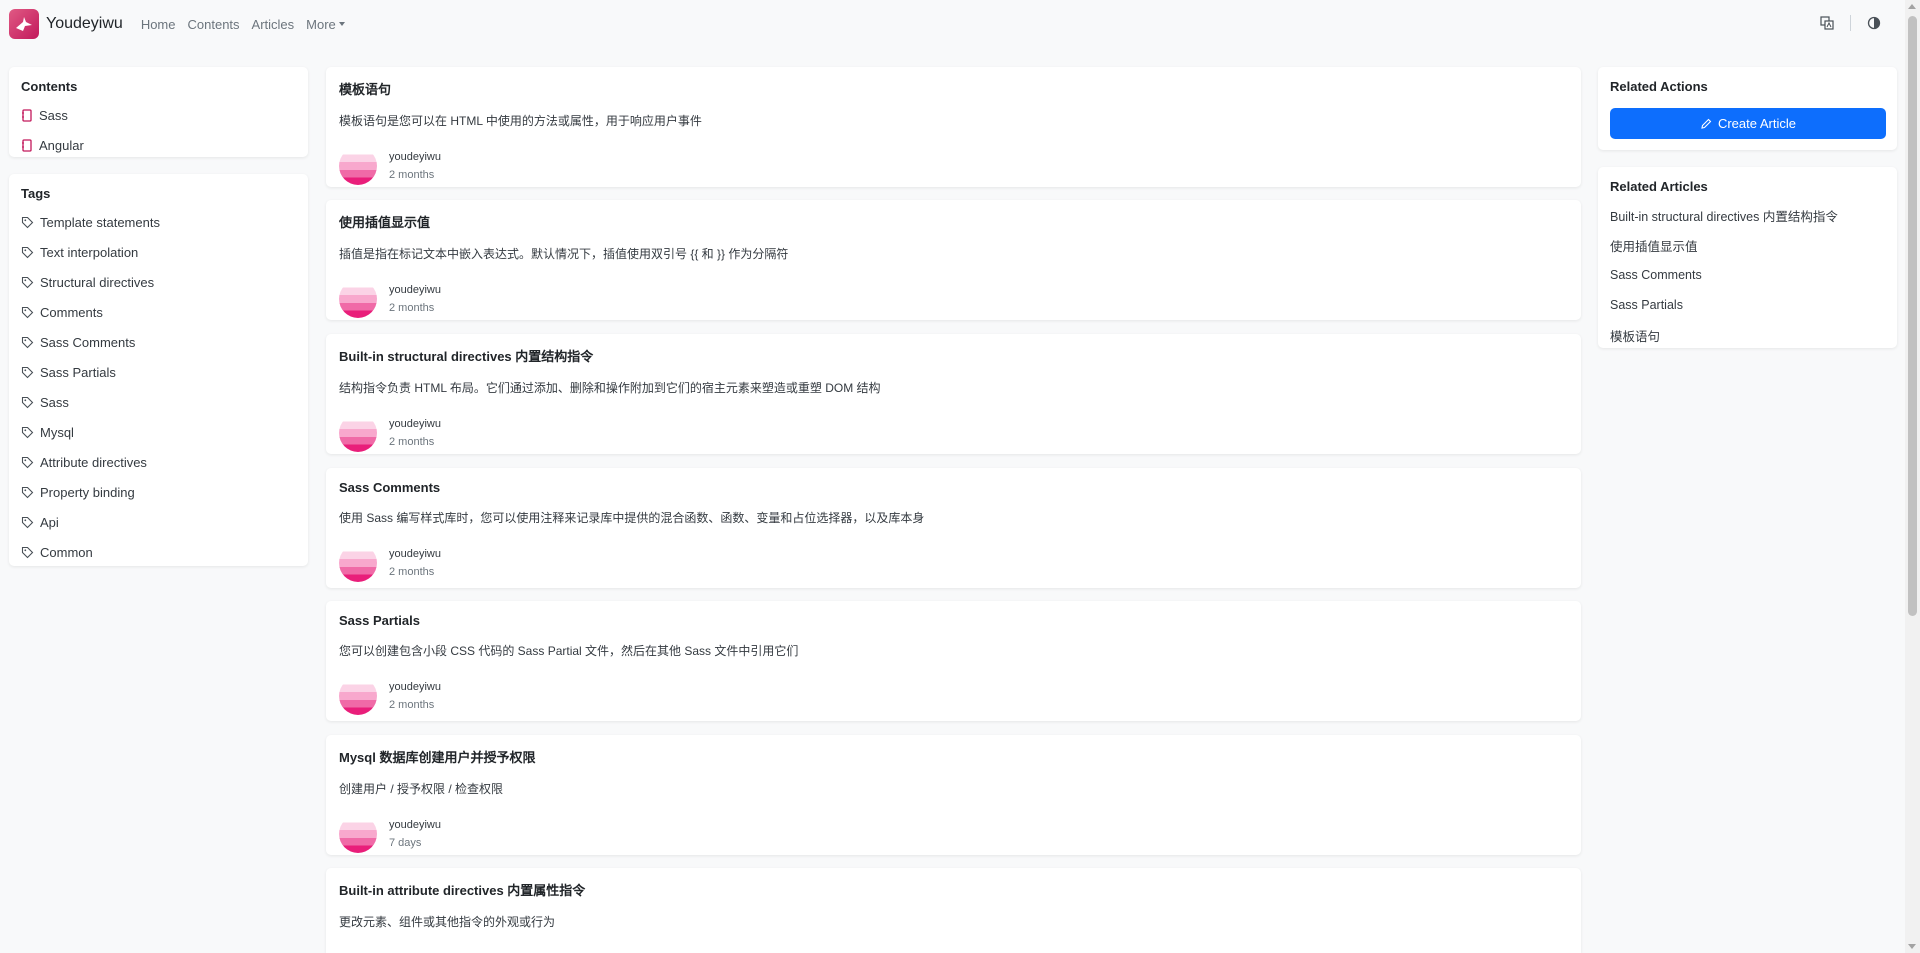 The width and height of the screenshot is (1920, 953). I want to click on scroll-down-icon, so click(1912, 946).